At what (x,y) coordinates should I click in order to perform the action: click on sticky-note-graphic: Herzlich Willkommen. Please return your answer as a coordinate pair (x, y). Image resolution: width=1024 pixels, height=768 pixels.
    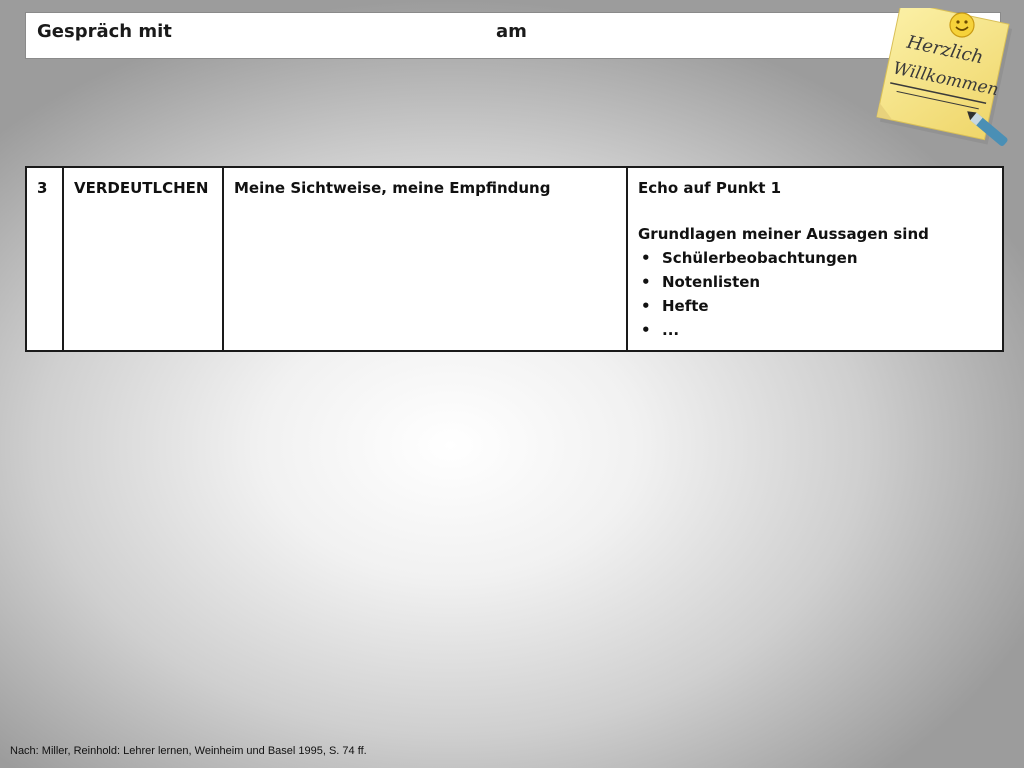
    Looking at the image, I should click on (944, 73).